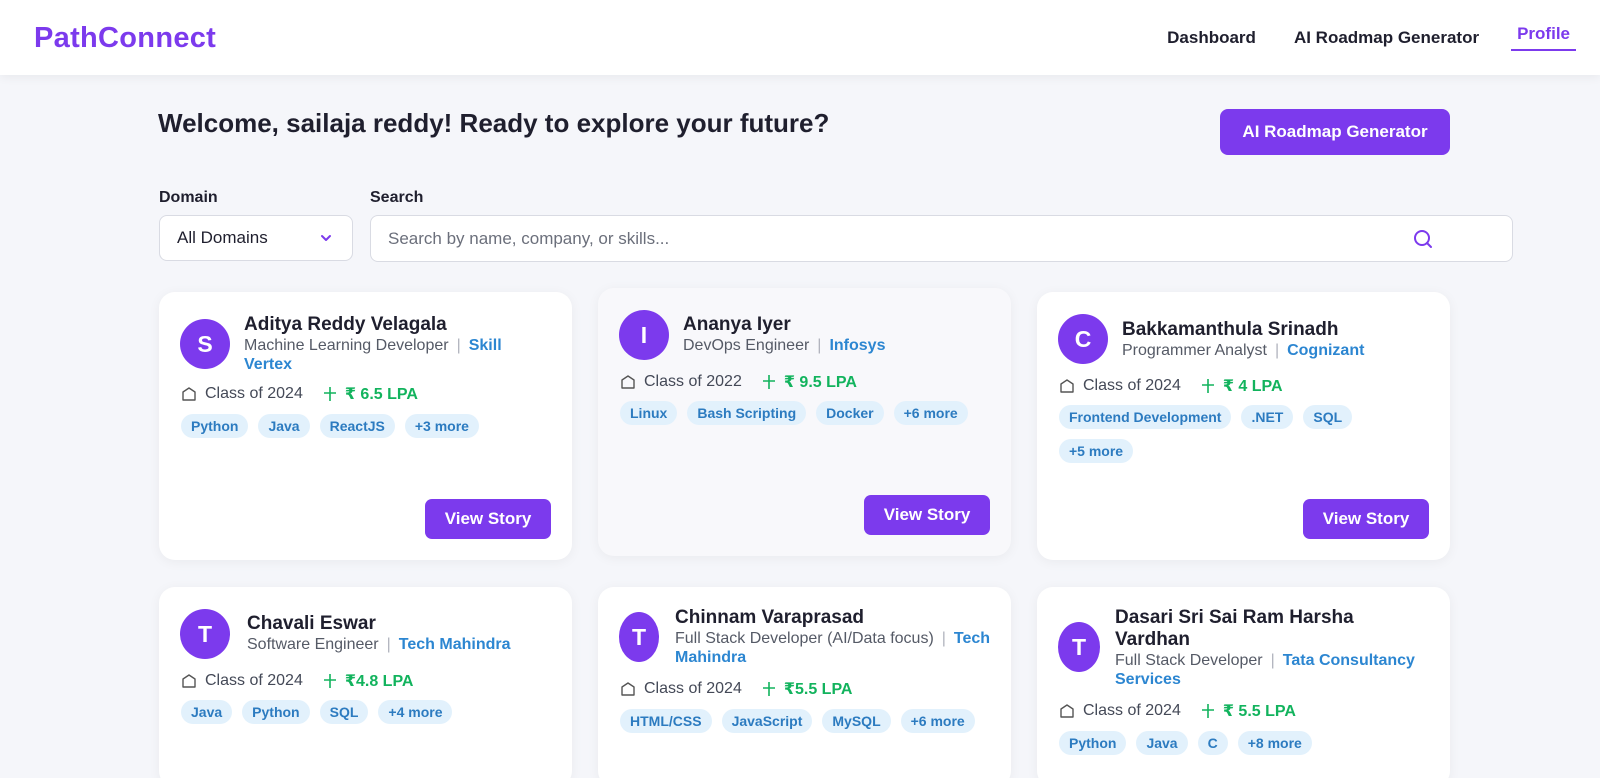 Image resolution: width=1600 pixels, height=778 pixels. I want to click on search-icon, so click(1423, 239).